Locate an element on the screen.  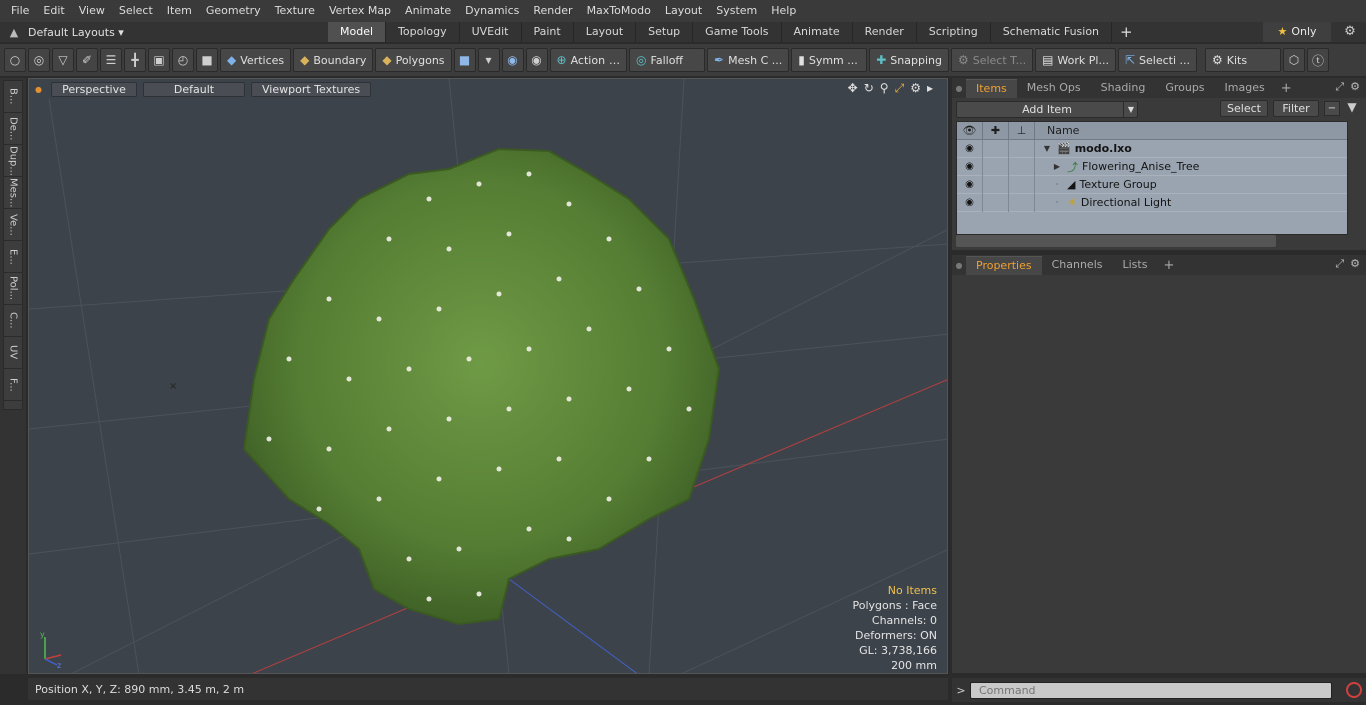
menu-geometry: Geometry is located at coordinates (233, 11).